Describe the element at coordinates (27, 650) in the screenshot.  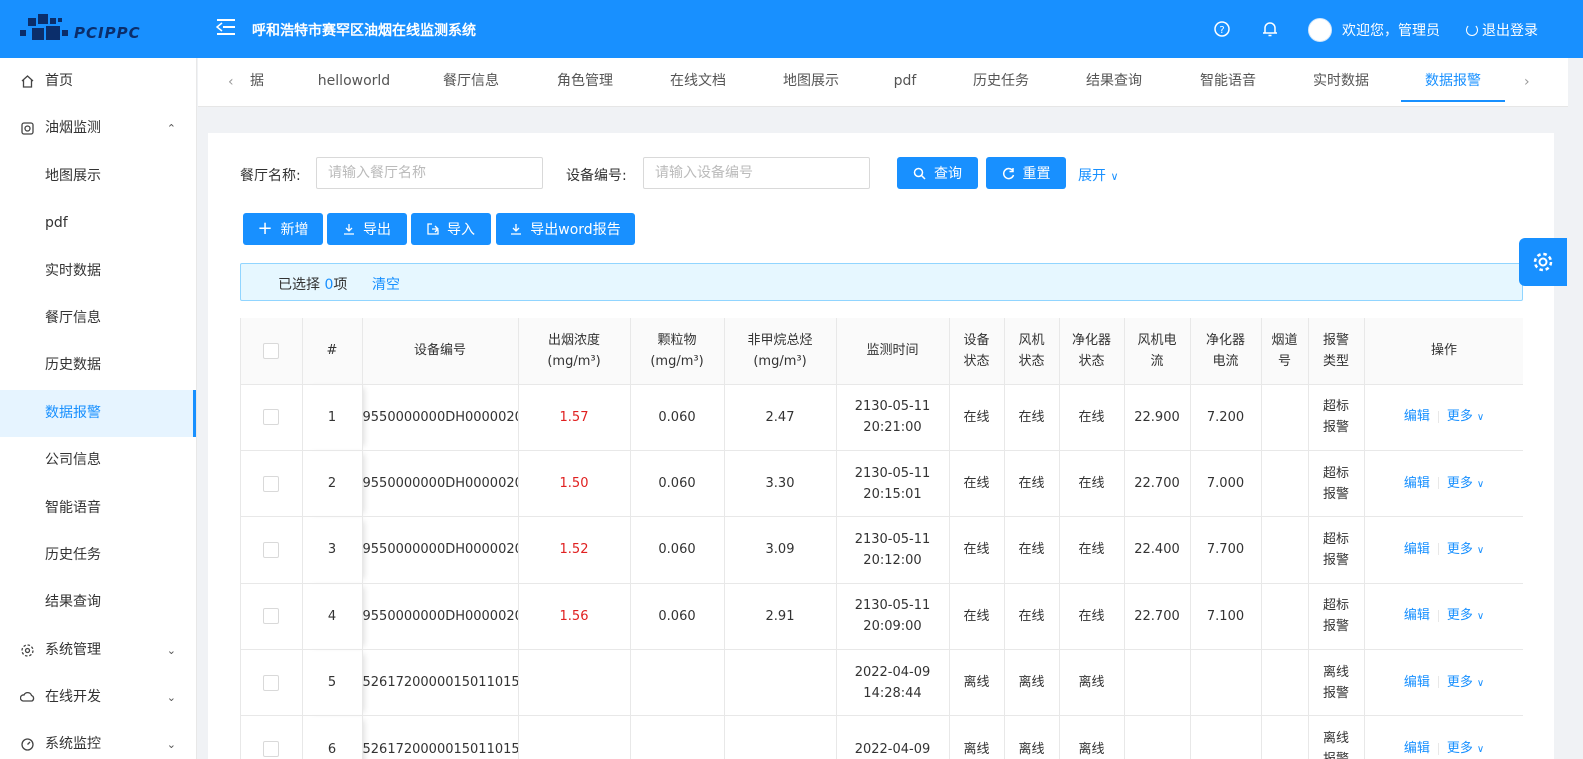
I see `gear-icon` at that location.